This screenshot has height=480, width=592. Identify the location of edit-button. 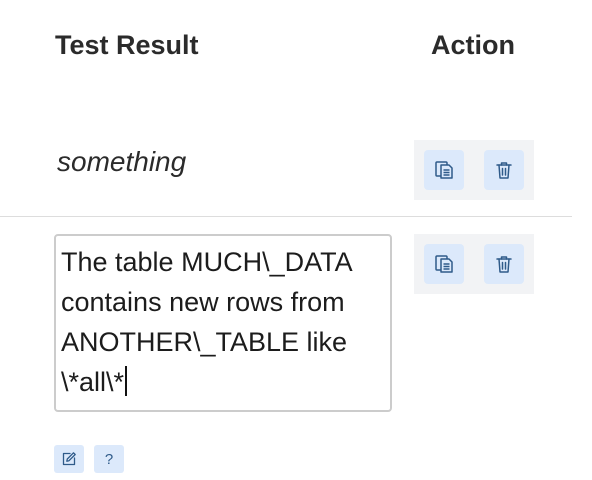
(69, 459).